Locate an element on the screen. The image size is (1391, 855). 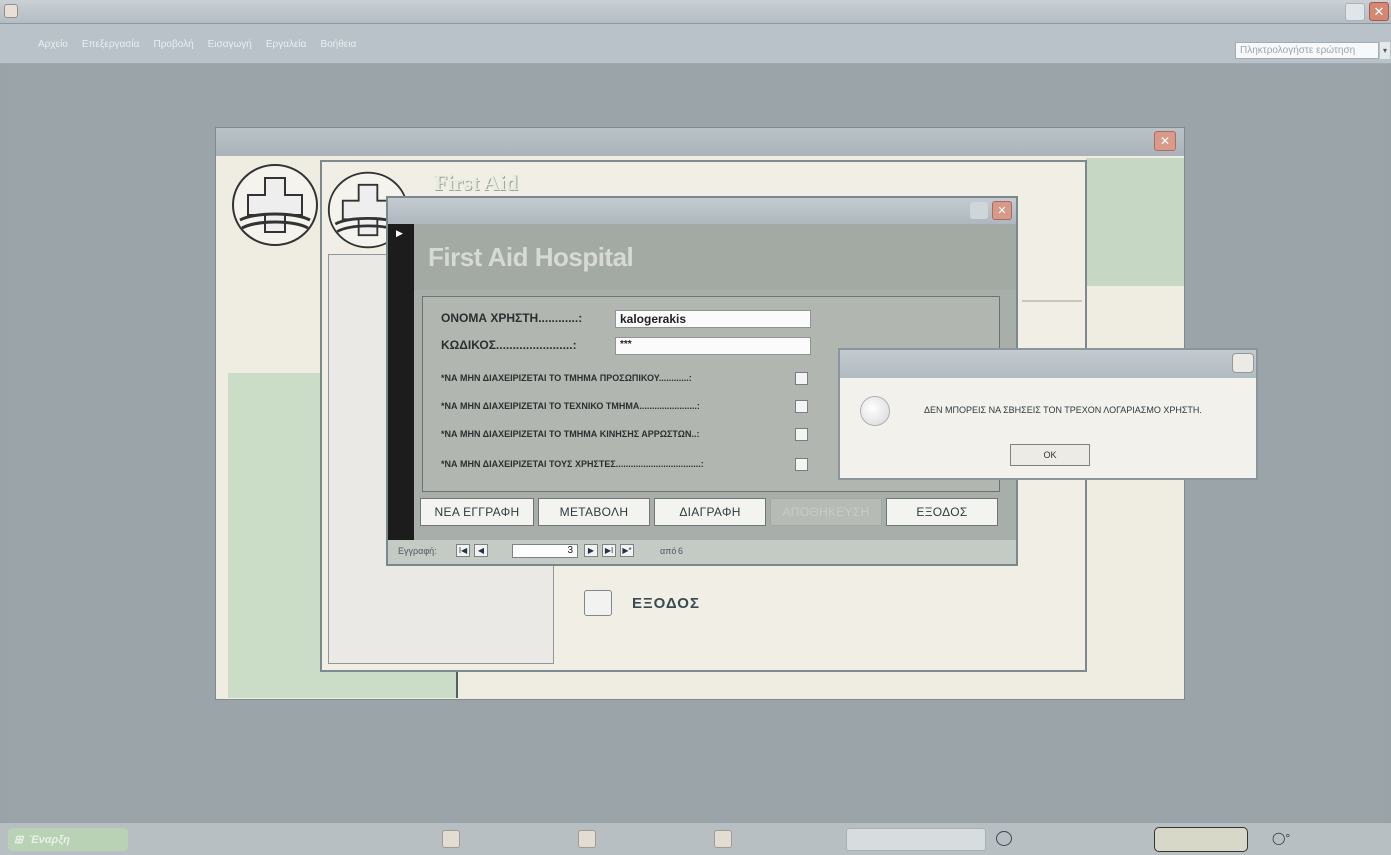
info-icon is located at coordinates (875, 411).